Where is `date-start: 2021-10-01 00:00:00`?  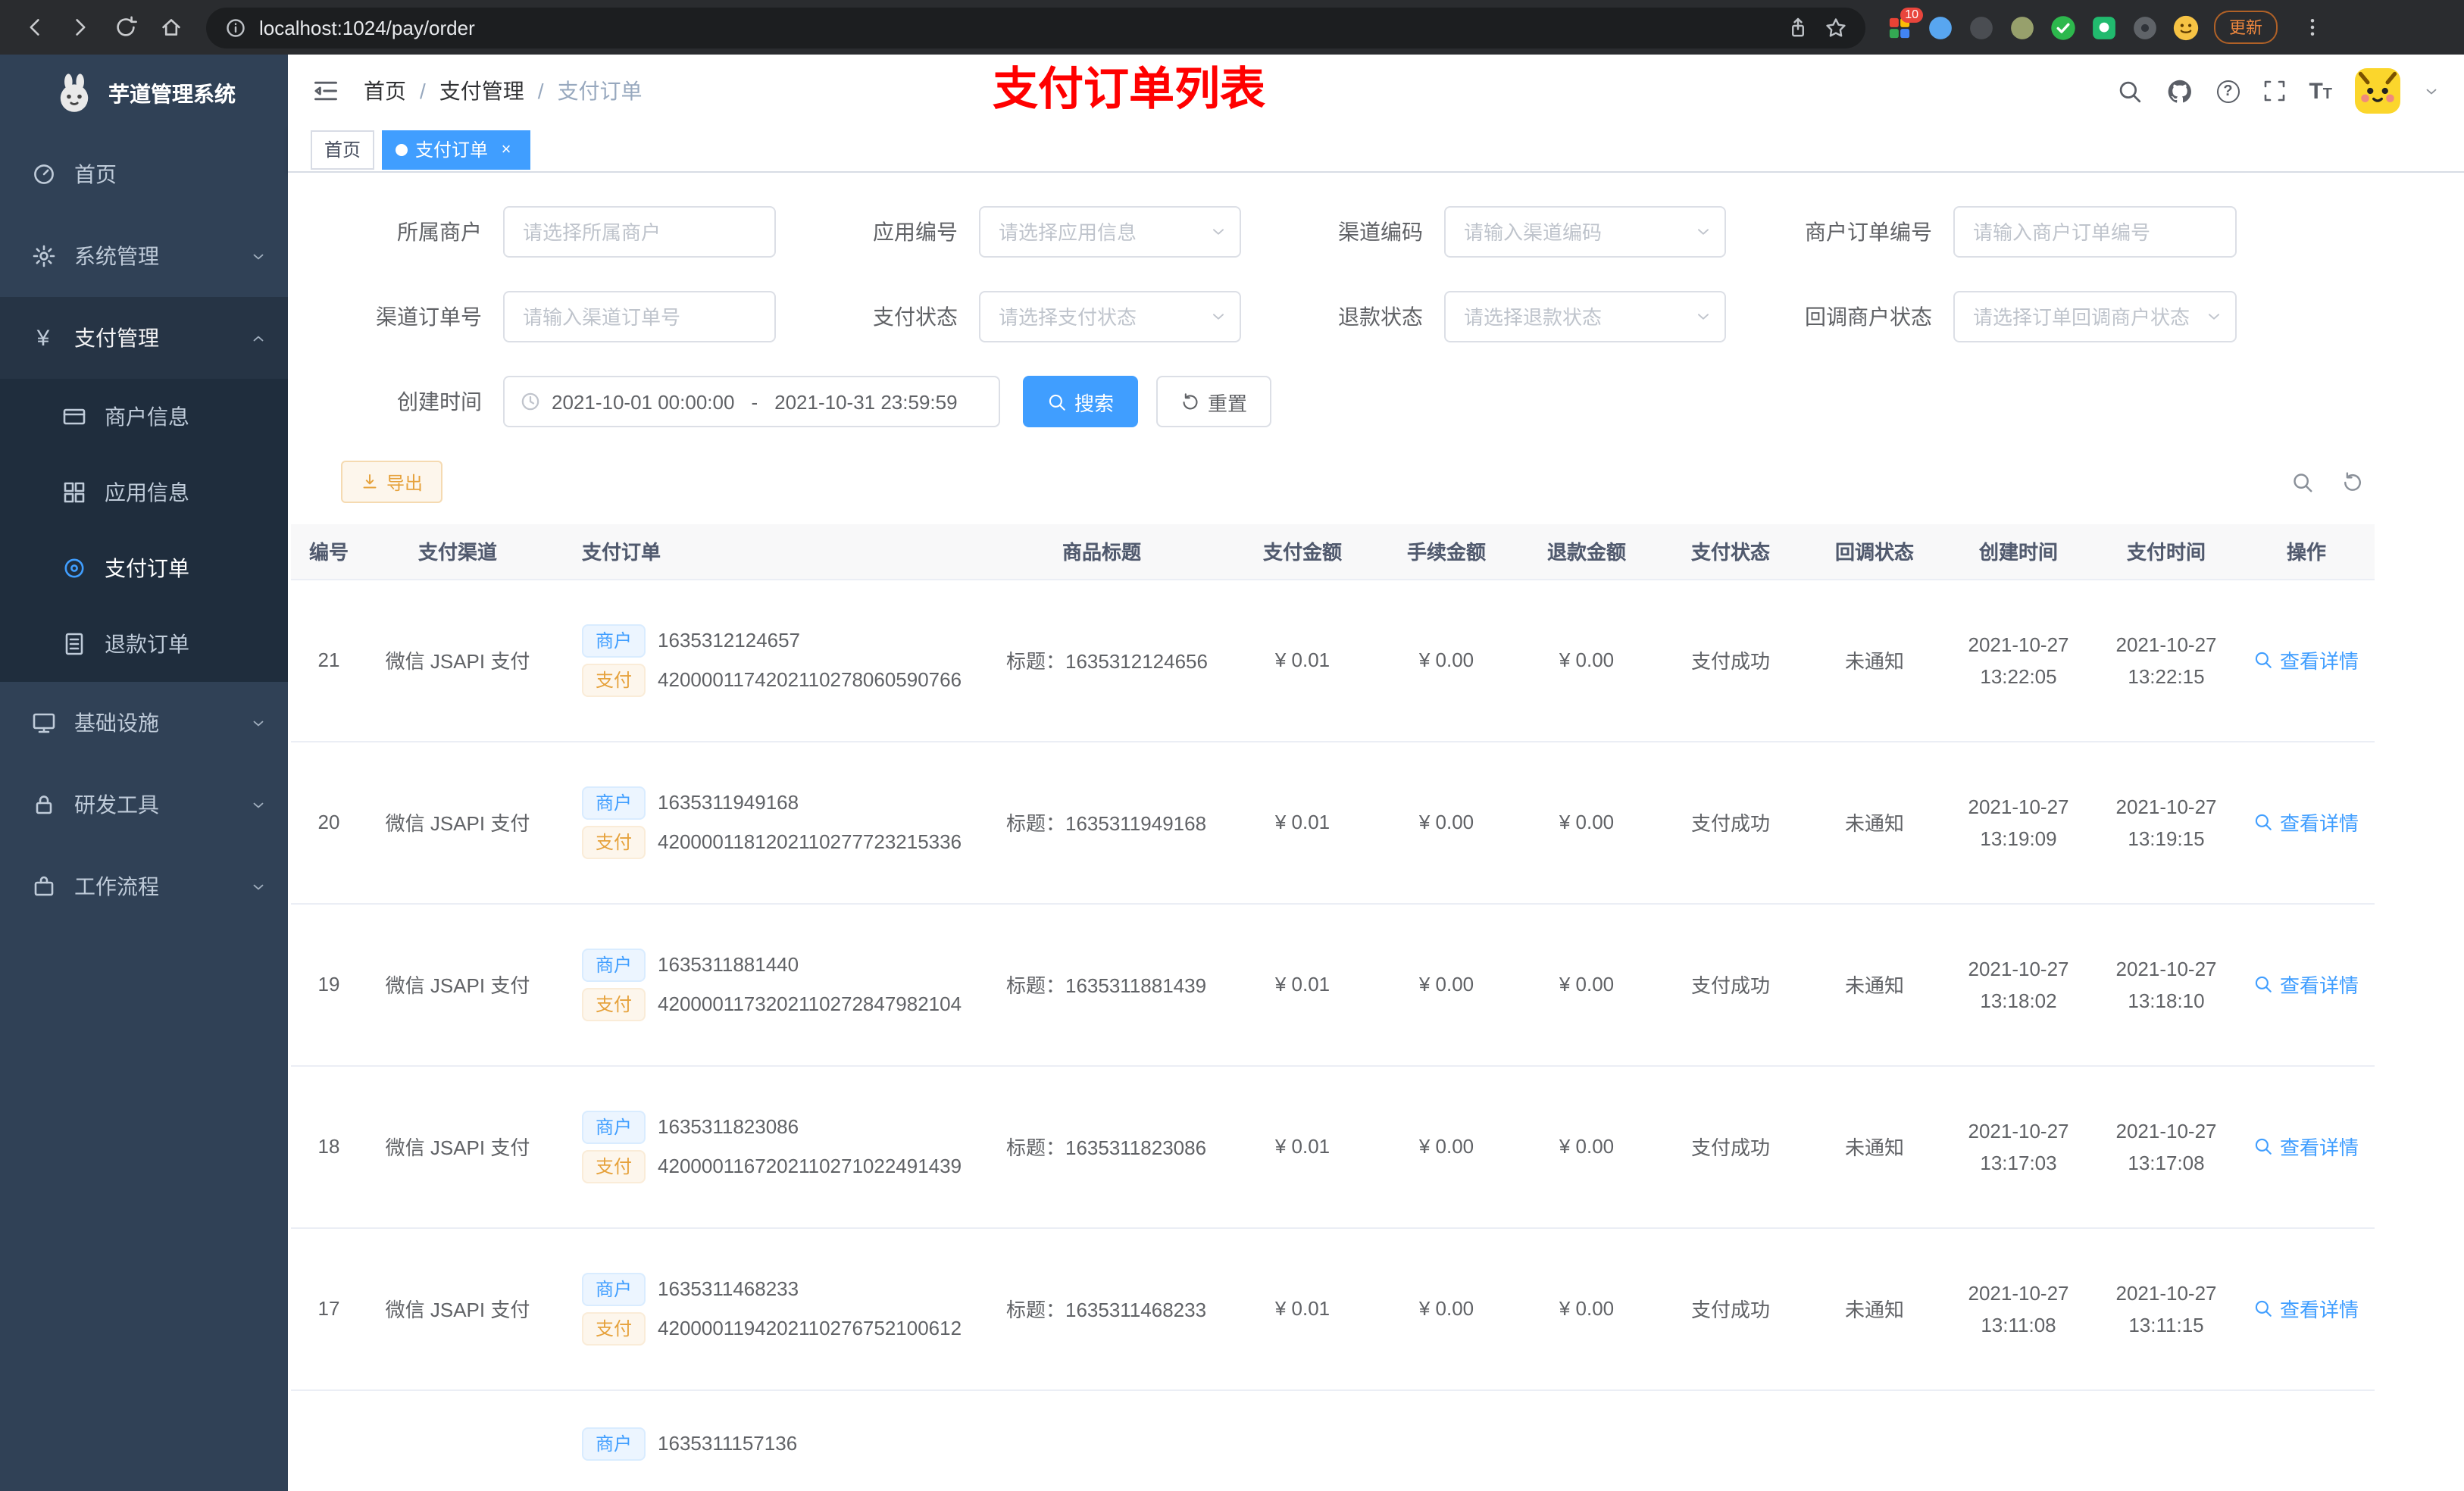
date-start: 2021-10-01 00:00:00 is located at coordinates (643, 401).